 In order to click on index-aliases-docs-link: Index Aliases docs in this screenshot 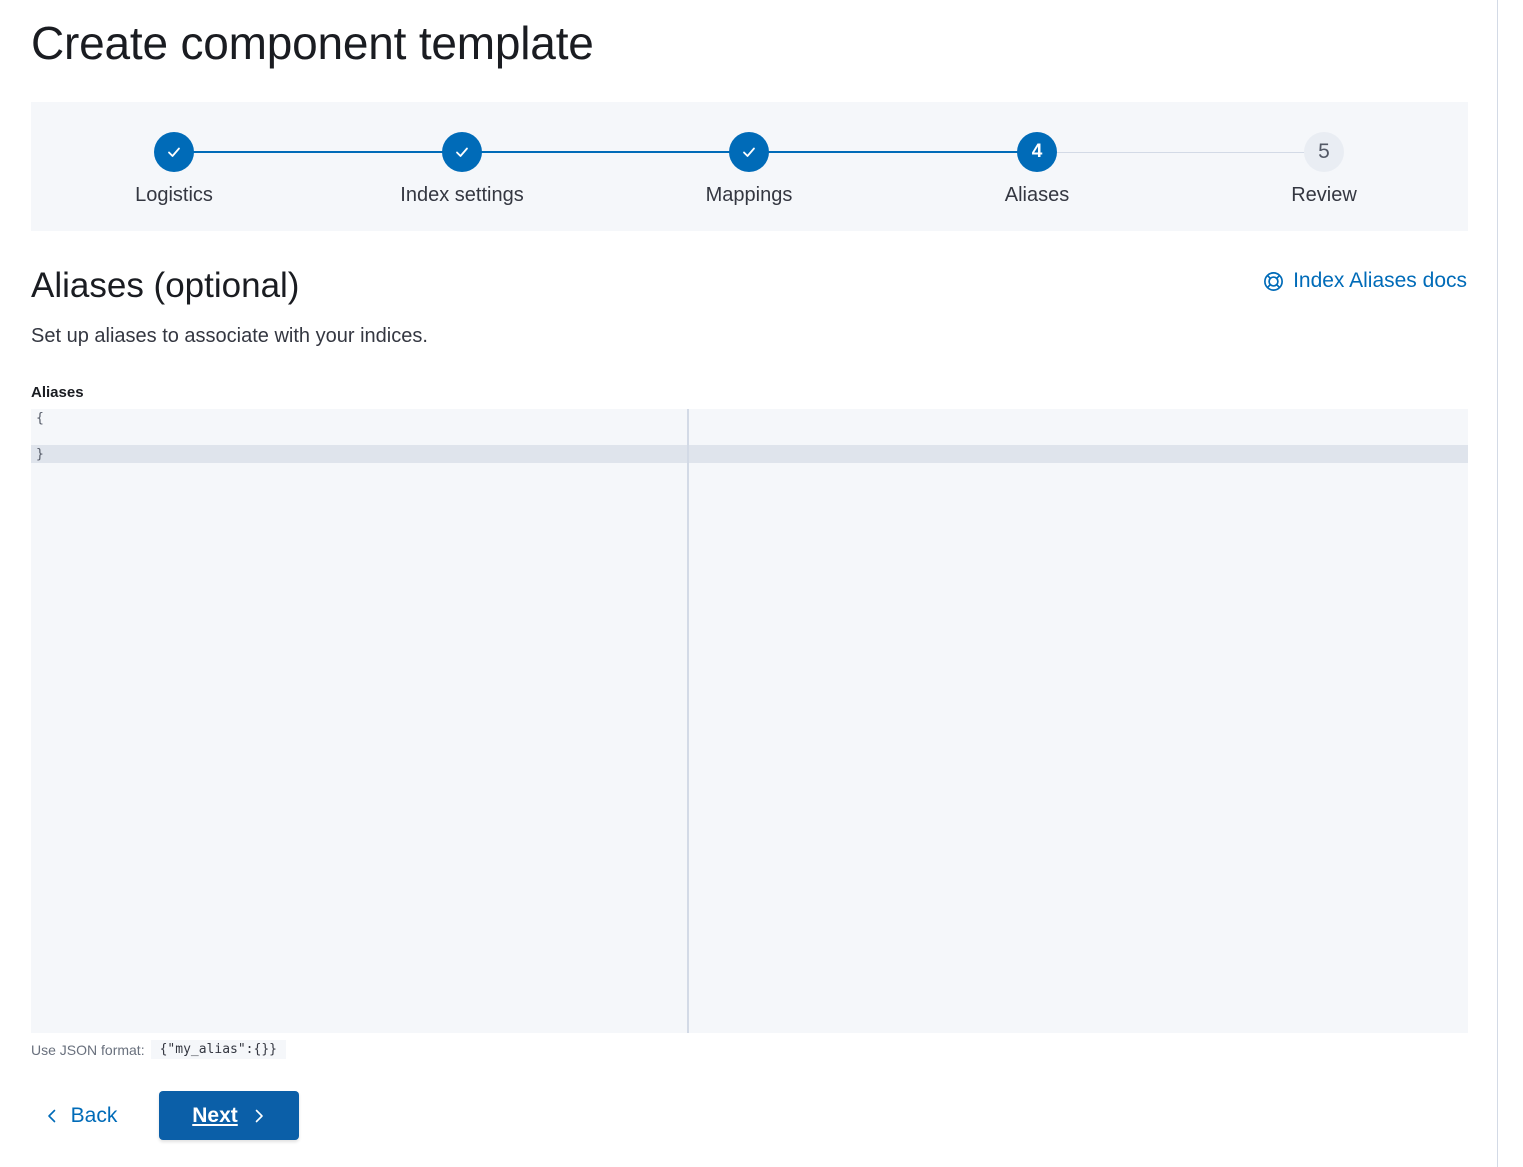, I will do `click(1365, 281)`.